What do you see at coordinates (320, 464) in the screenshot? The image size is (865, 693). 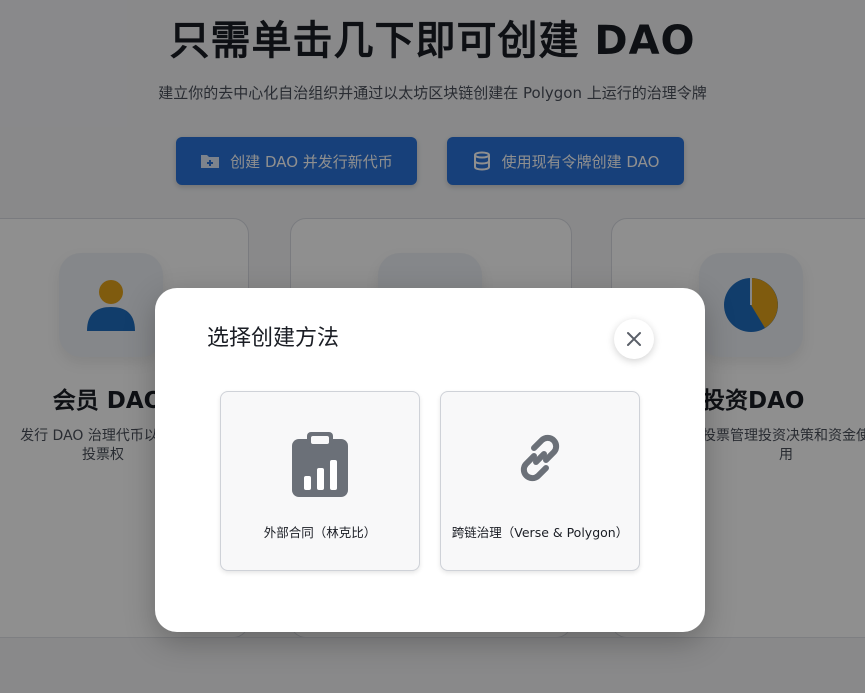 I see `clipboard-chart-icon` at bounding box center [320, 464].